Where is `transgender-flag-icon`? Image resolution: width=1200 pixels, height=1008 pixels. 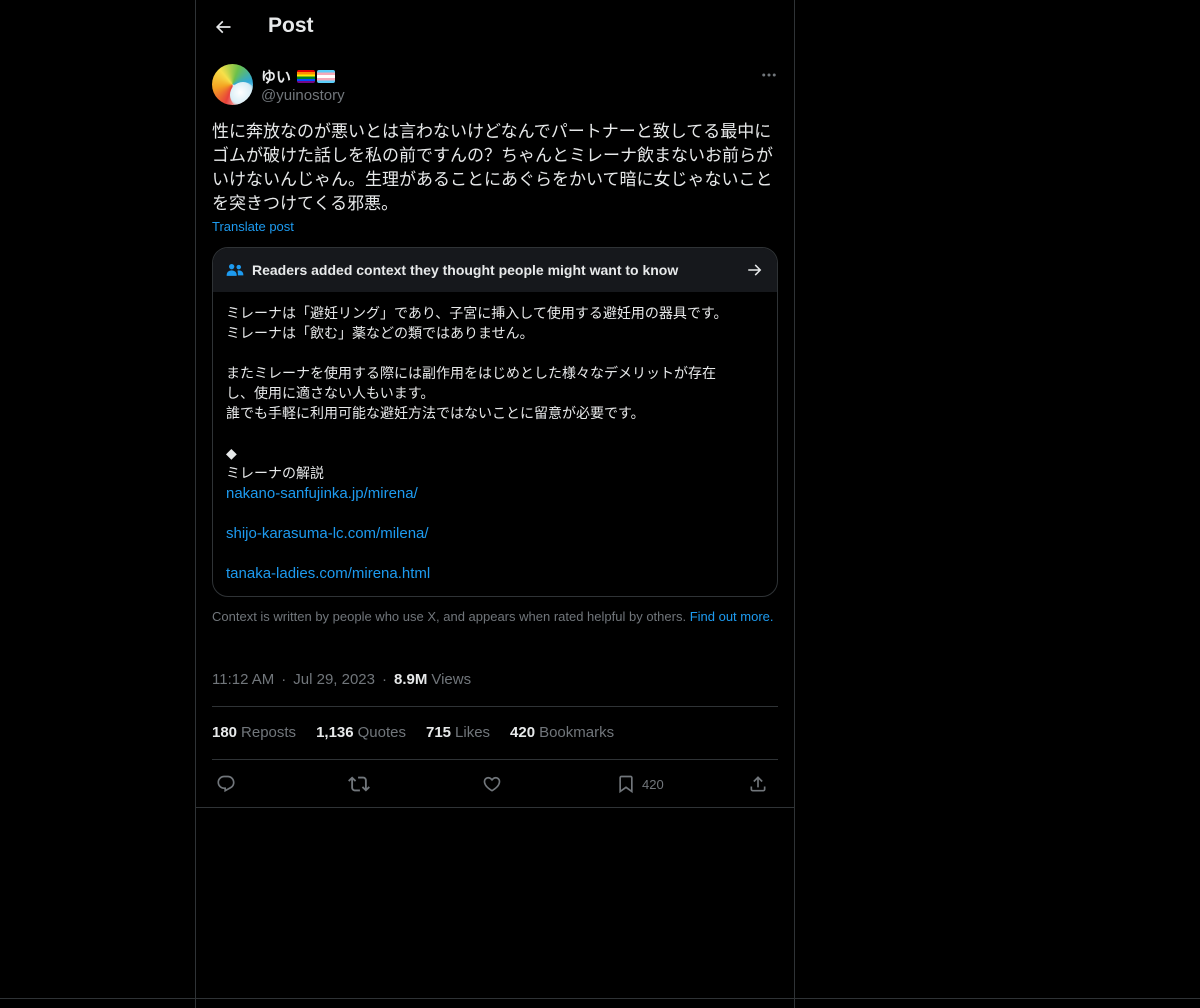
transgender-flag-icon is located at coordinates (326, 76).